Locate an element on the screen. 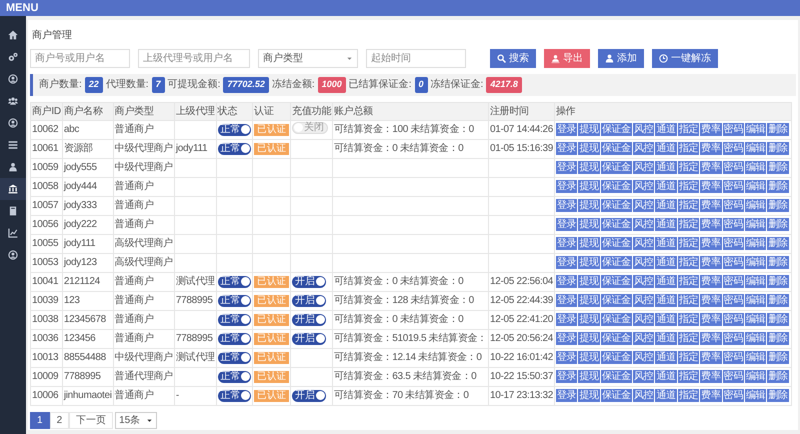 The height and width of the screenshot is (434, 800). input-field: 上级代理号或用户名 is located at coordinates (194, 58).